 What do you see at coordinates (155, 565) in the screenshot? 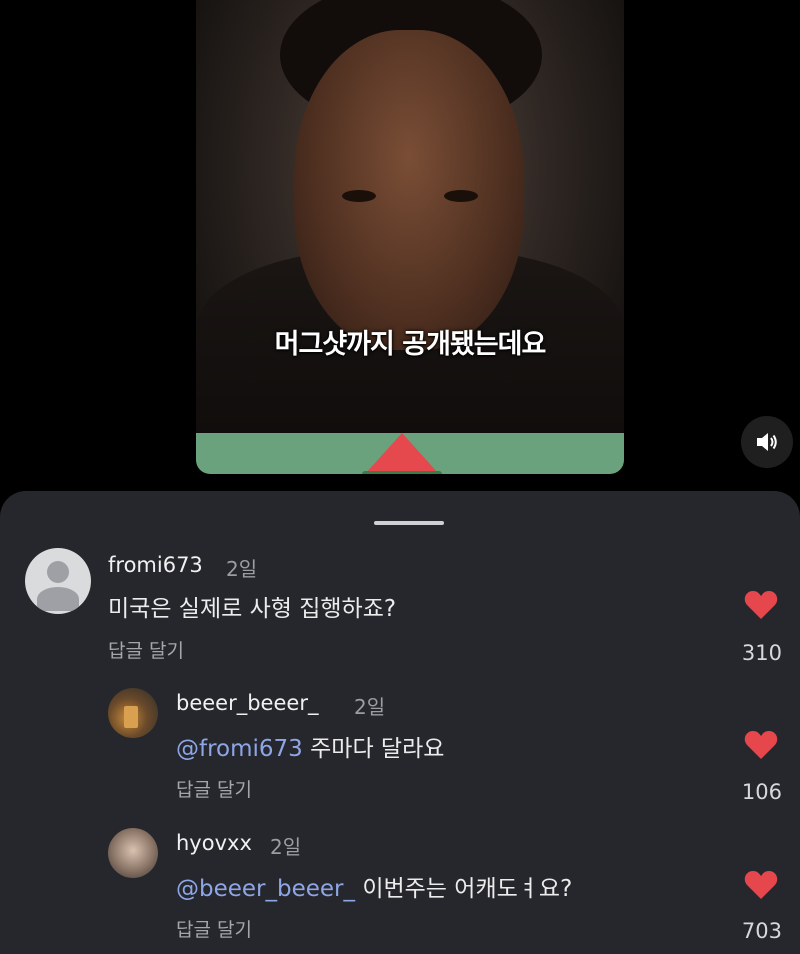
I see `comment-username: fromi673` at bounding box center [155, 565].